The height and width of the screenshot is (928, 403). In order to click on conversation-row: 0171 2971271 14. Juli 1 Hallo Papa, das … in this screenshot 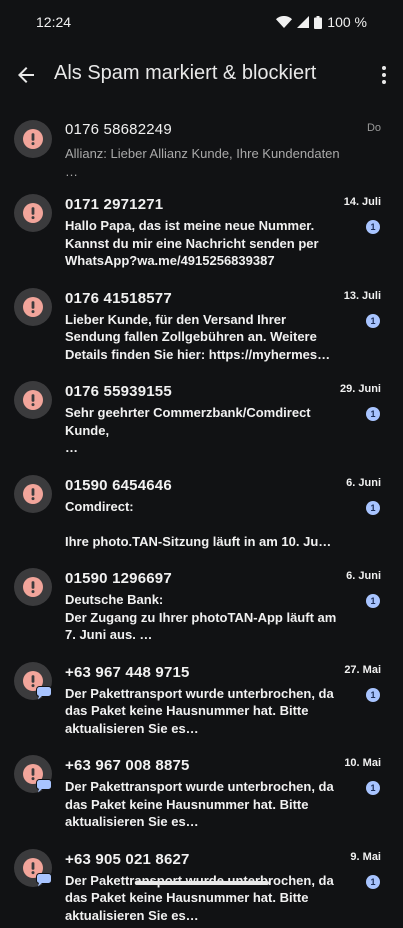, I will do `click(201, 227)`.